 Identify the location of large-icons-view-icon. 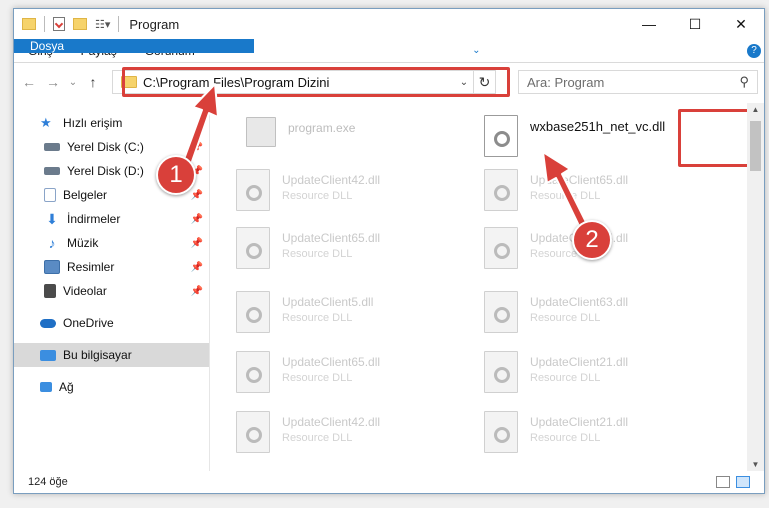
(743, 482).